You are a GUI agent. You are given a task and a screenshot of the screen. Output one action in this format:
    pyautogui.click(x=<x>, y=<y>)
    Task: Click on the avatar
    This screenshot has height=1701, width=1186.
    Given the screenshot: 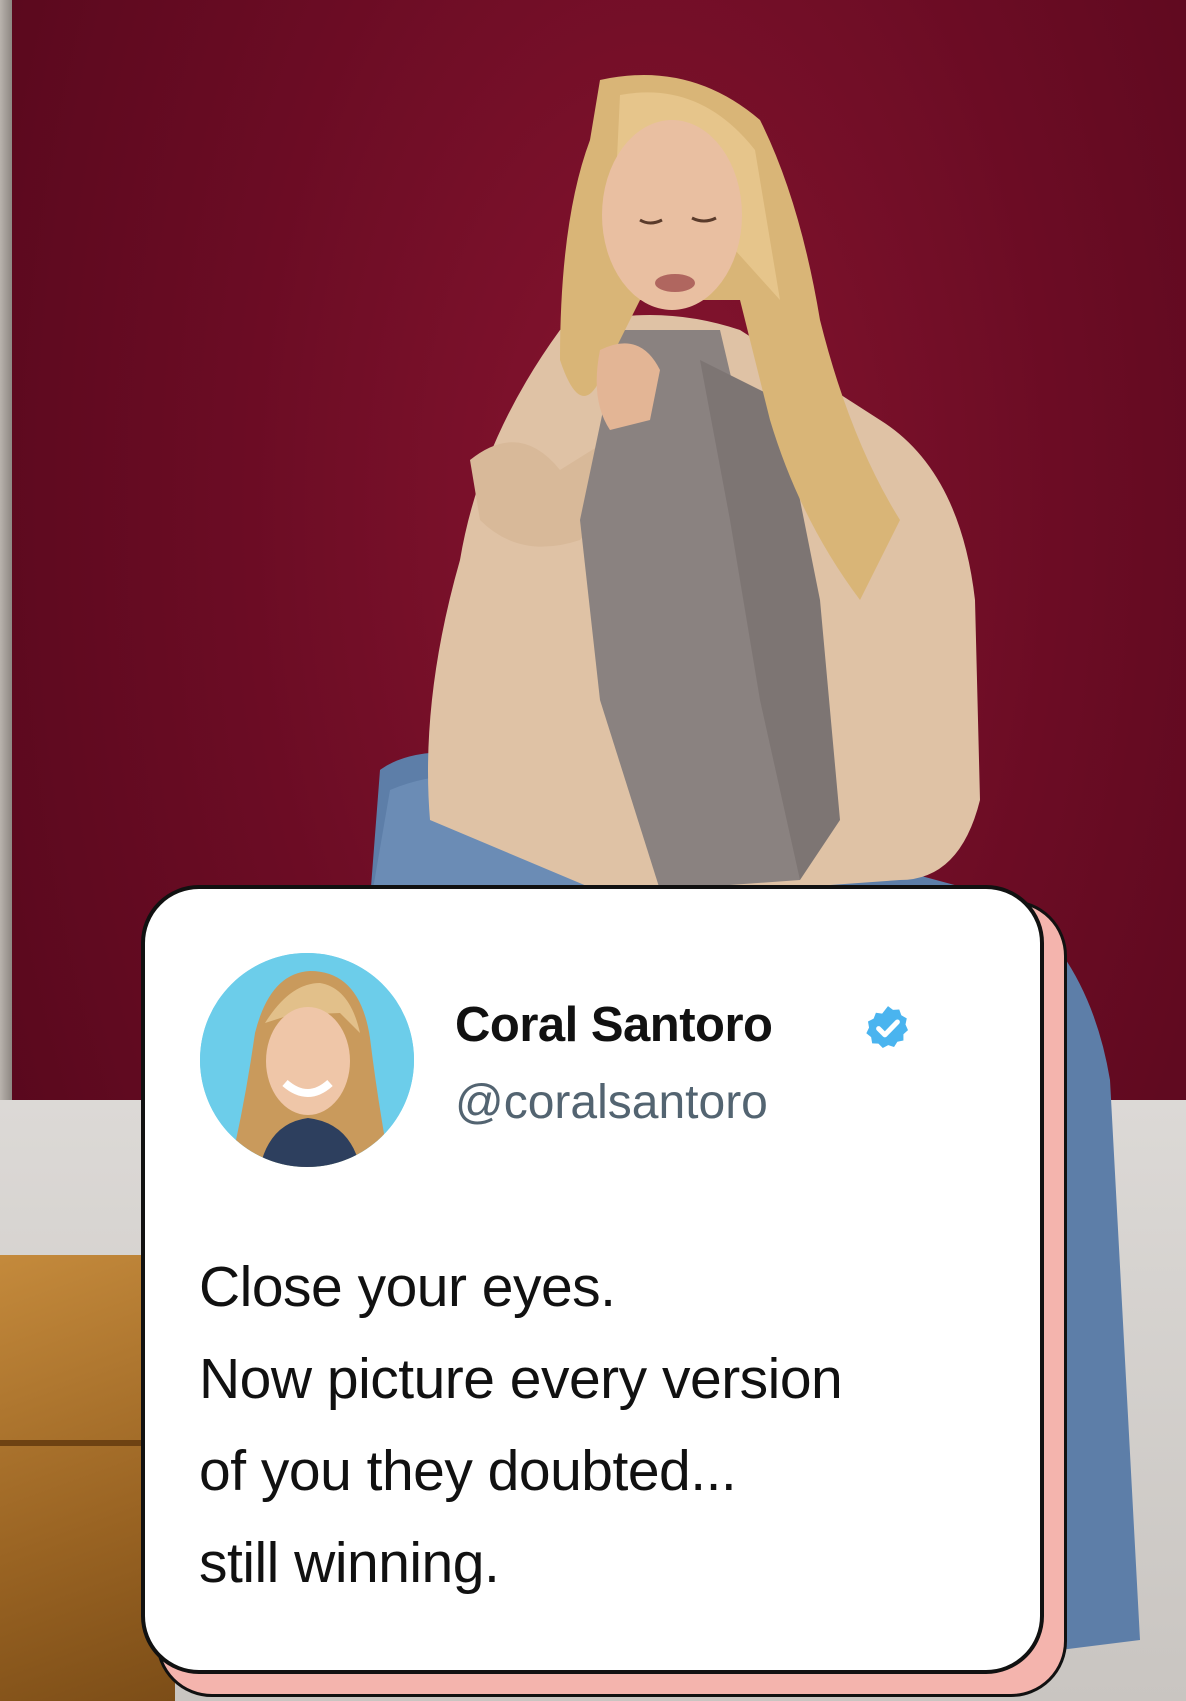 What is the action you would take?
    pyautogui.click(x=307, y=1060)
    